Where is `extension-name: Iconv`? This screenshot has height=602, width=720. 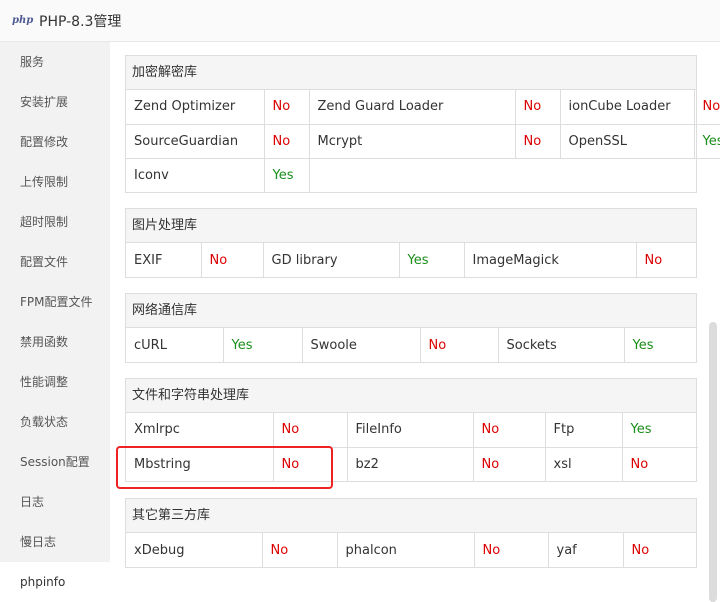 extension-name: Iconv is located at coordinates (195, 175).